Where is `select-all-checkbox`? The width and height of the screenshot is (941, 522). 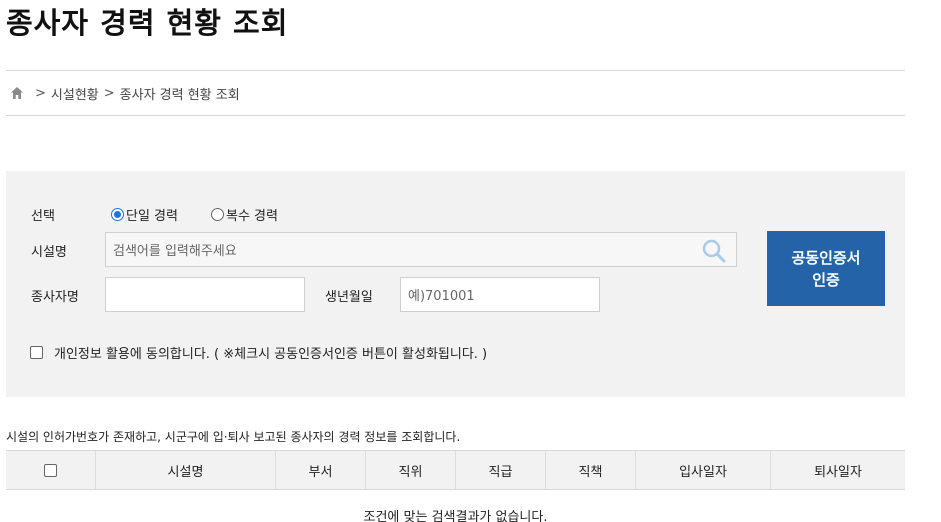
select-all-checkbox is located at coordinates (50, 470).